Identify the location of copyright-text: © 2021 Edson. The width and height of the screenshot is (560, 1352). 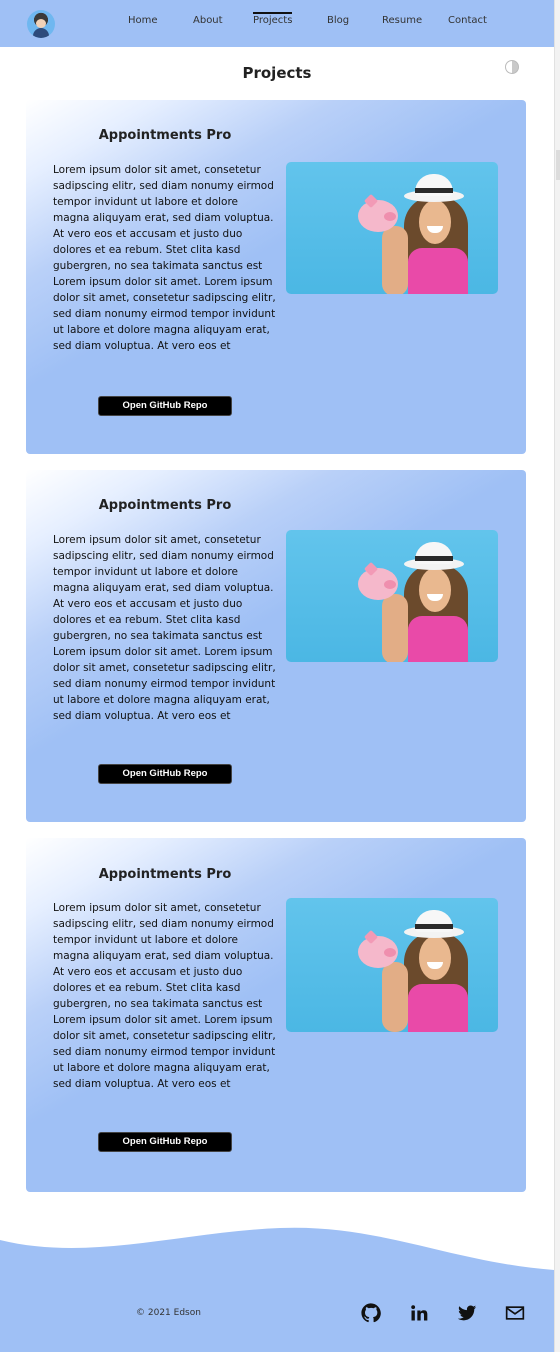
(168, 1313).